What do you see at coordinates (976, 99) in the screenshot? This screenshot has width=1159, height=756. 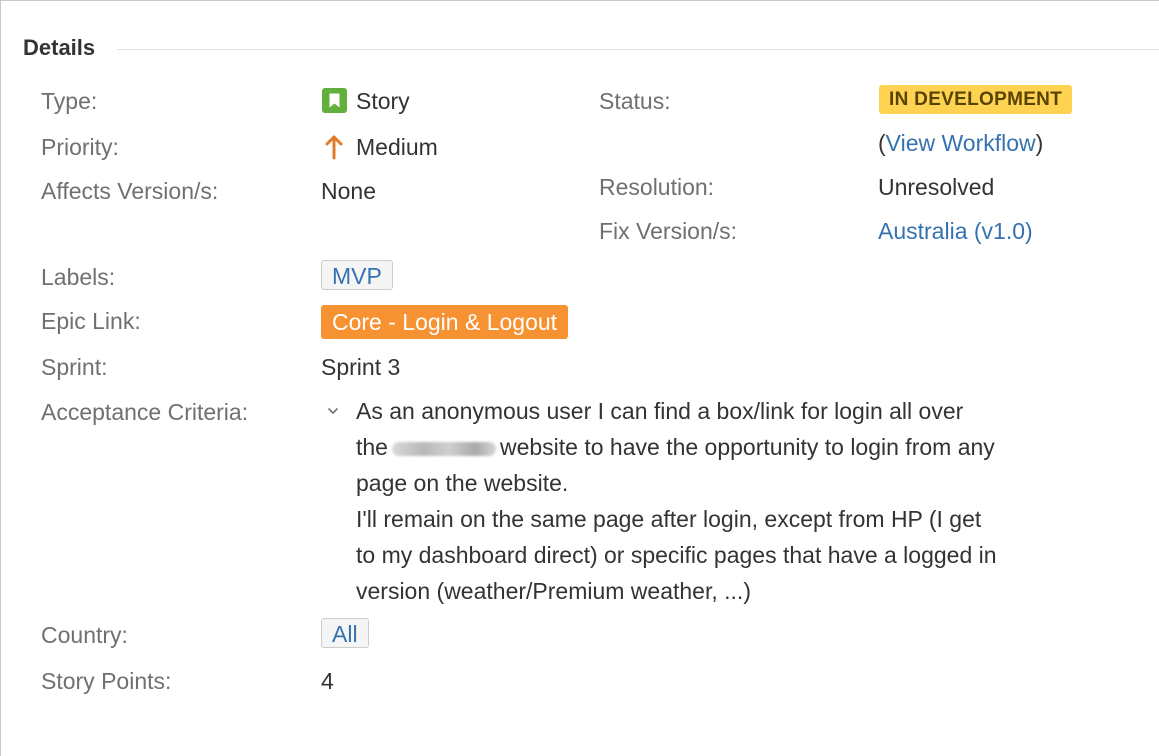 I see `status-badge: IN DEVELOPMENT` at bounding box center [976, 99].